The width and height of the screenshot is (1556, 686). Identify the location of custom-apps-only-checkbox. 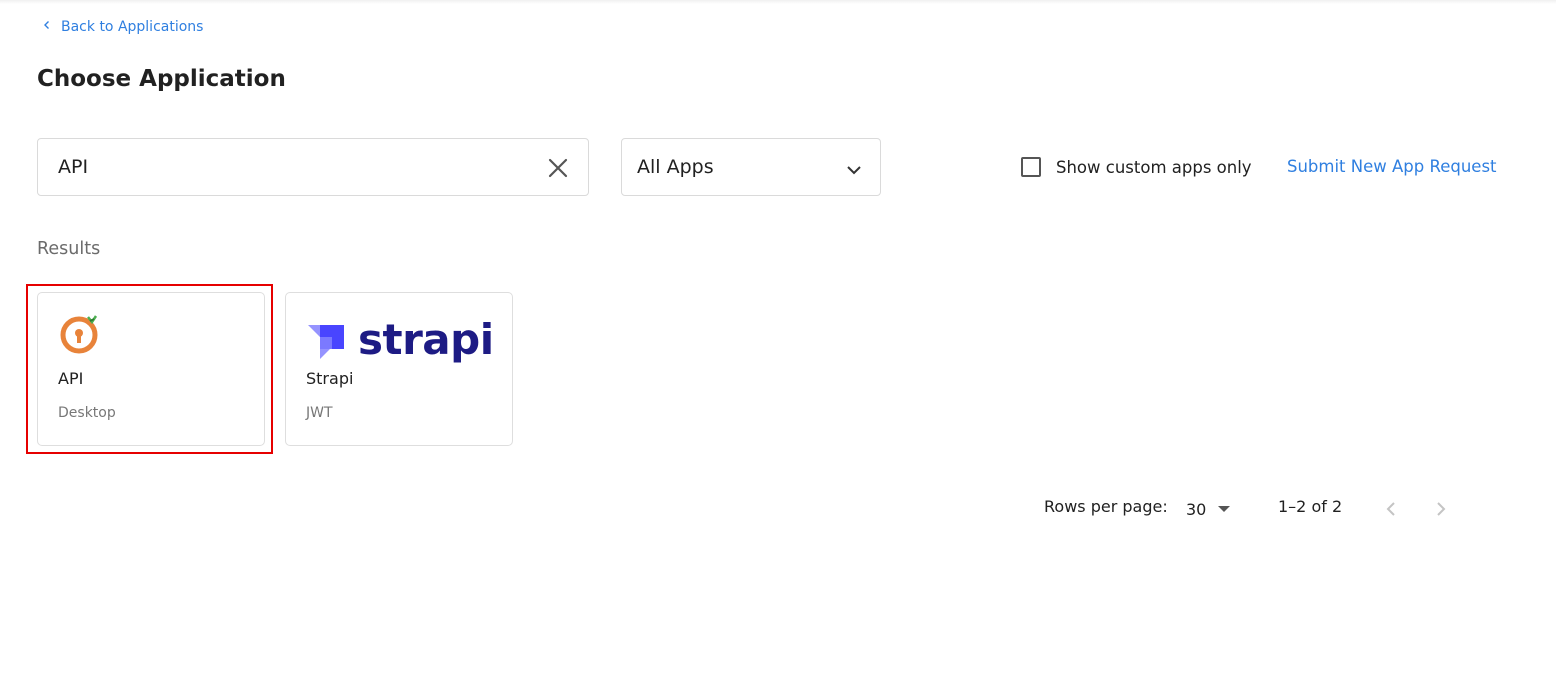
(1031, 167).